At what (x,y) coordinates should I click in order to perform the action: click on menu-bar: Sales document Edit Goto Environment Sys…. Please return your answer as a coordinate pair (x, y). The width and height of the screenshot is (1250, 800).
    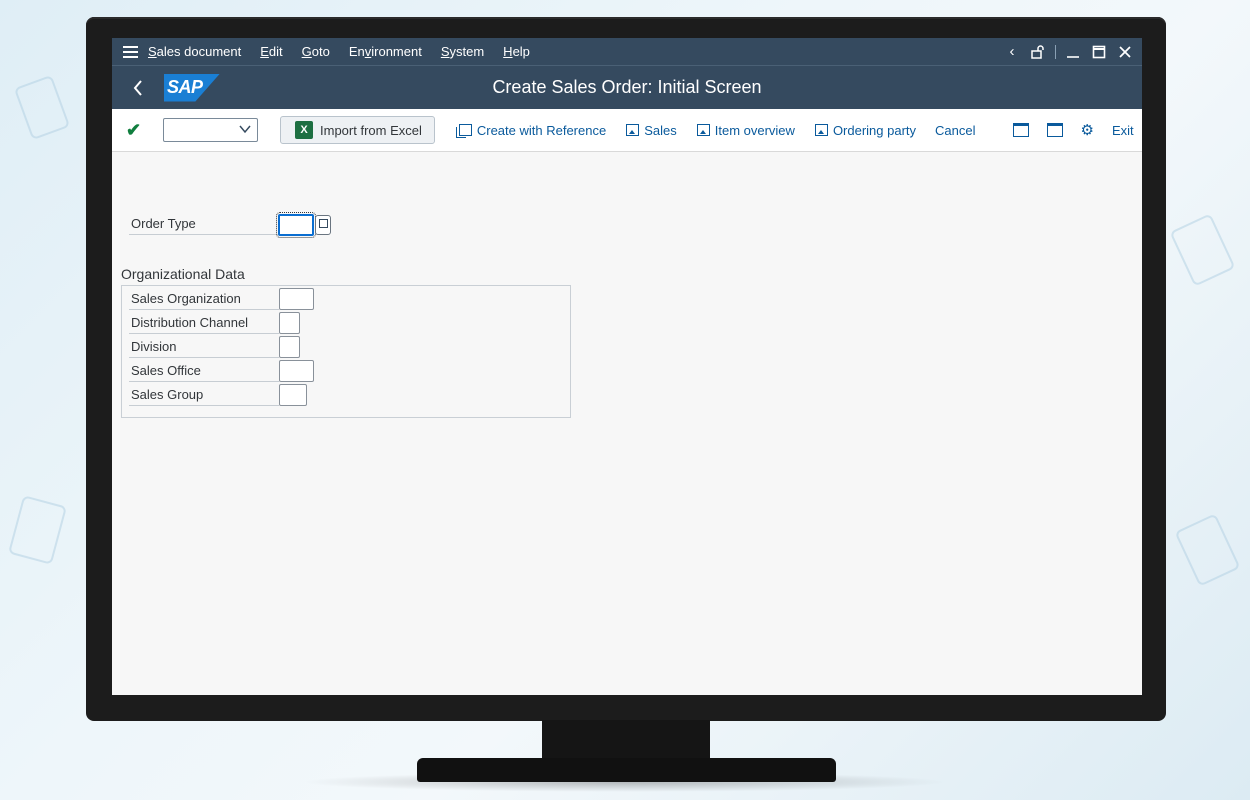
    Looking at the image, I should click on (627, 52).